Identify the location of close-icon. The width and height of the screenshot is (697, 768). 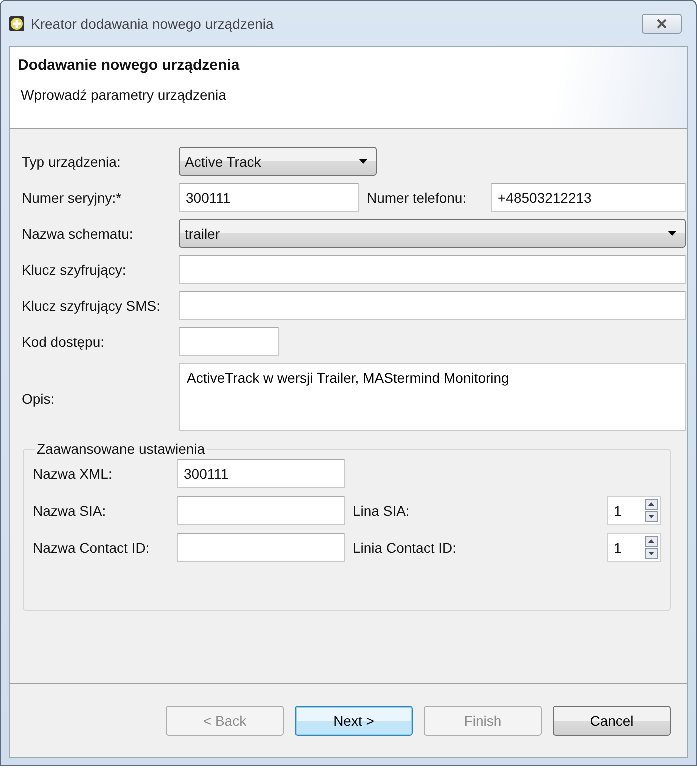
(662, 23).